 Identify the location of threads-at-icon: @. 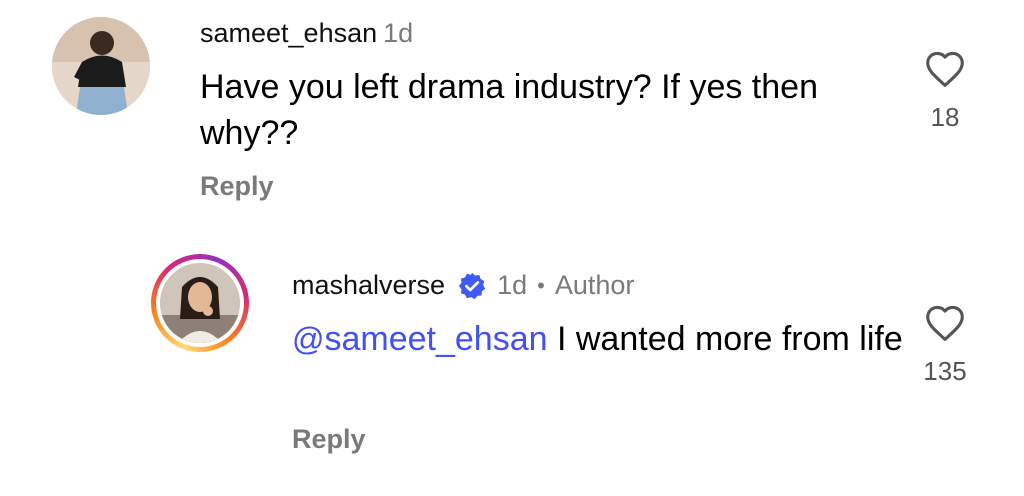
(308, 339).